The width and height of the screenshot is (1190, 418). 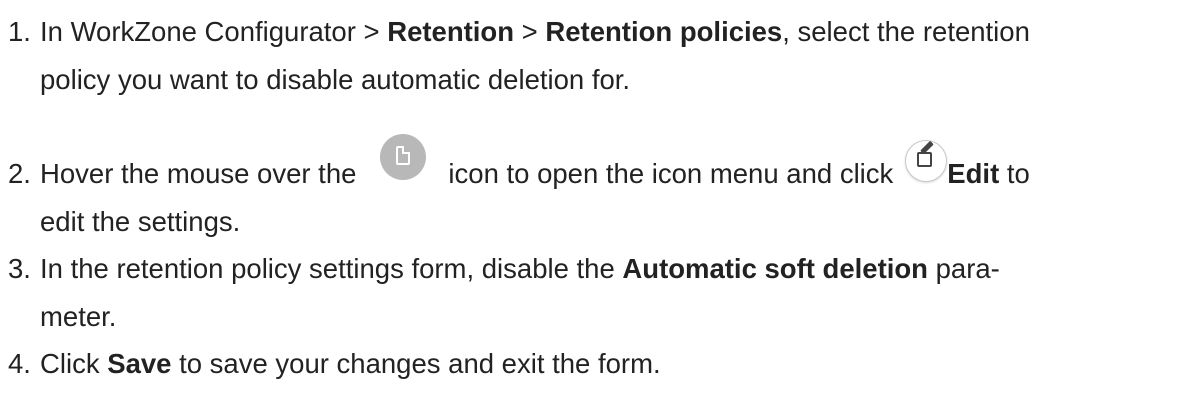 What do you see at coordinates (403, 157) in the screenshot?
I see `document-icon` at bounding box center [403, 157].